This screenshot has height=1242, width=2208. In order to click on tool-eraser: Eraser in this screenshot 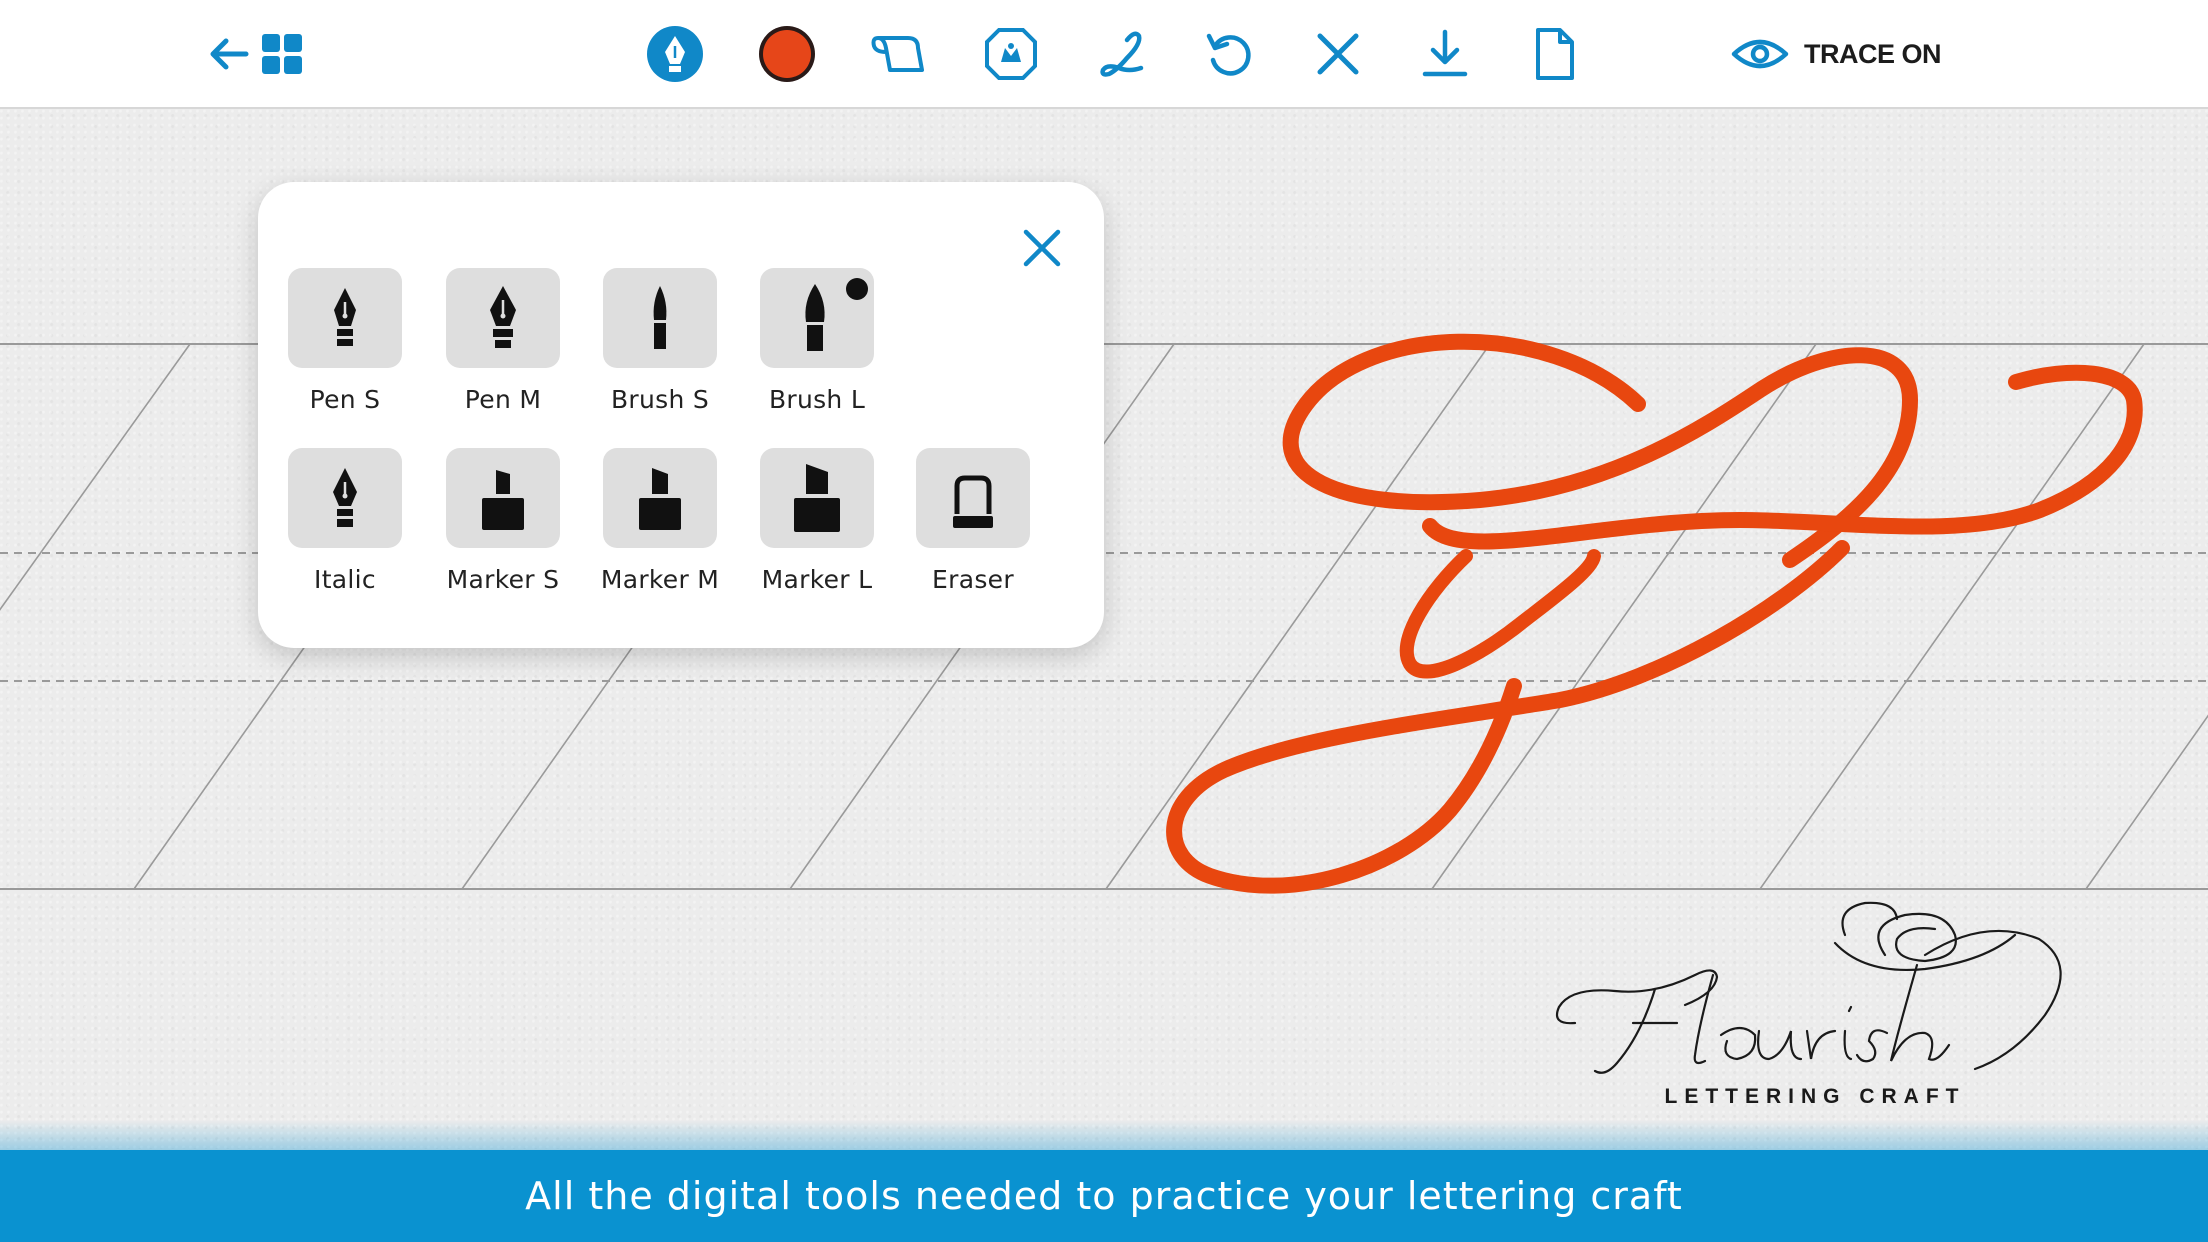, I will do `click(973, 521)`.